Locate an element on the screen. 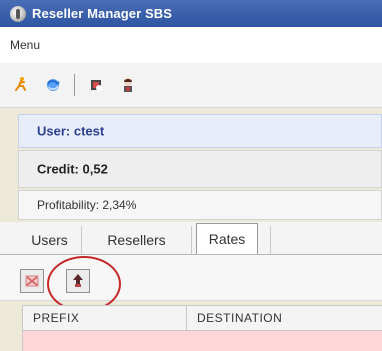 This screenshot has width=382, height=351. profitability-panel: Profitability: 2,34% is located at coordinates (200, 205).